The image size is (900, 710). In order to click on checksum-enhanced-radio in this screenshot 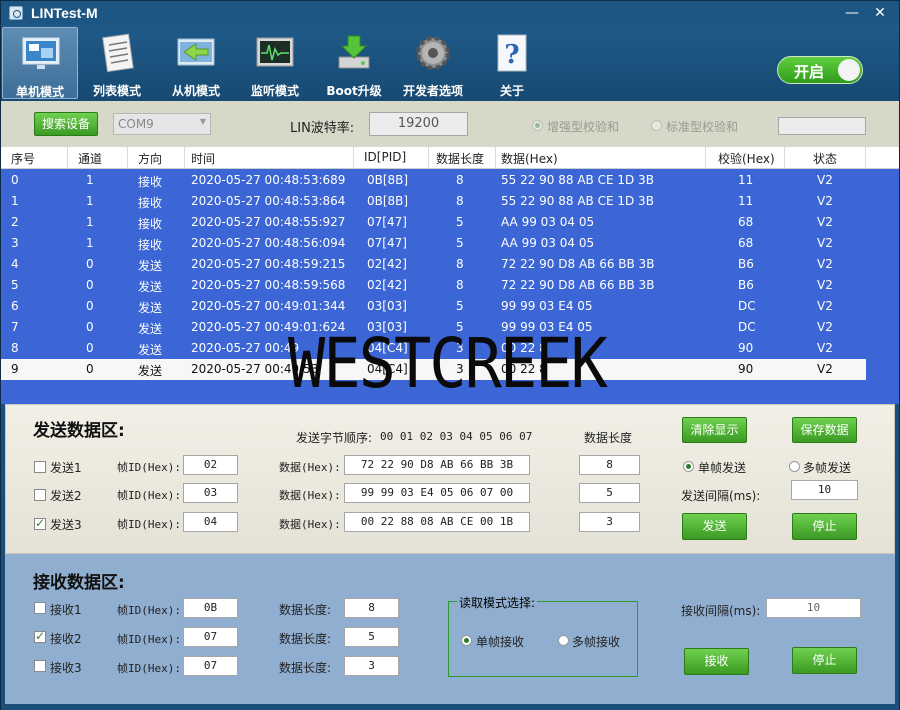, I will do `click(537, 125)`.